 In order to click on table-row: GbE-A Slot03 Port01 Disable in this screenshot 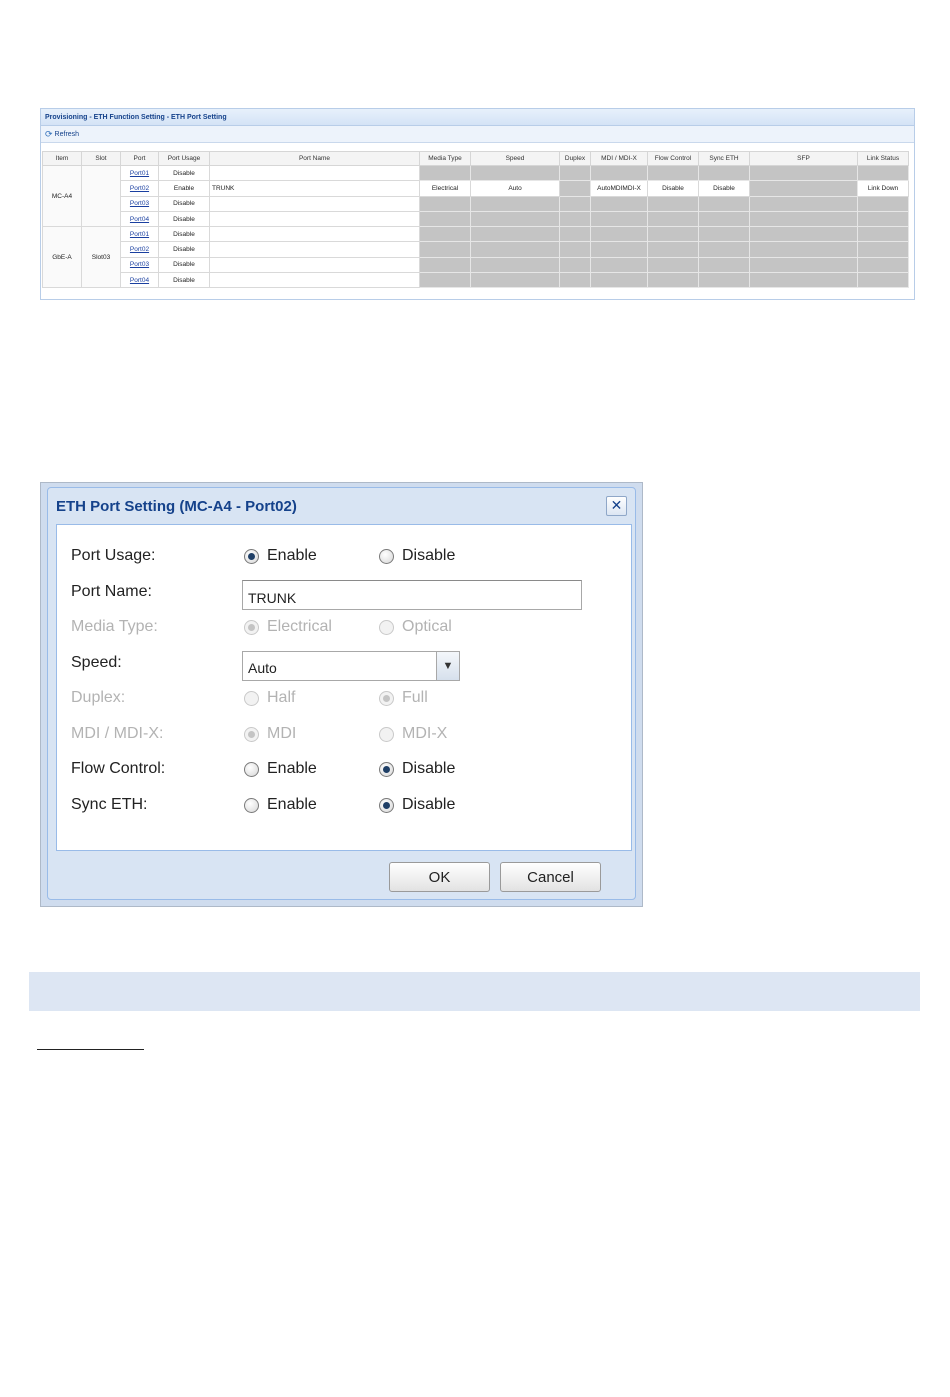, I will do `click(475, 257)`.